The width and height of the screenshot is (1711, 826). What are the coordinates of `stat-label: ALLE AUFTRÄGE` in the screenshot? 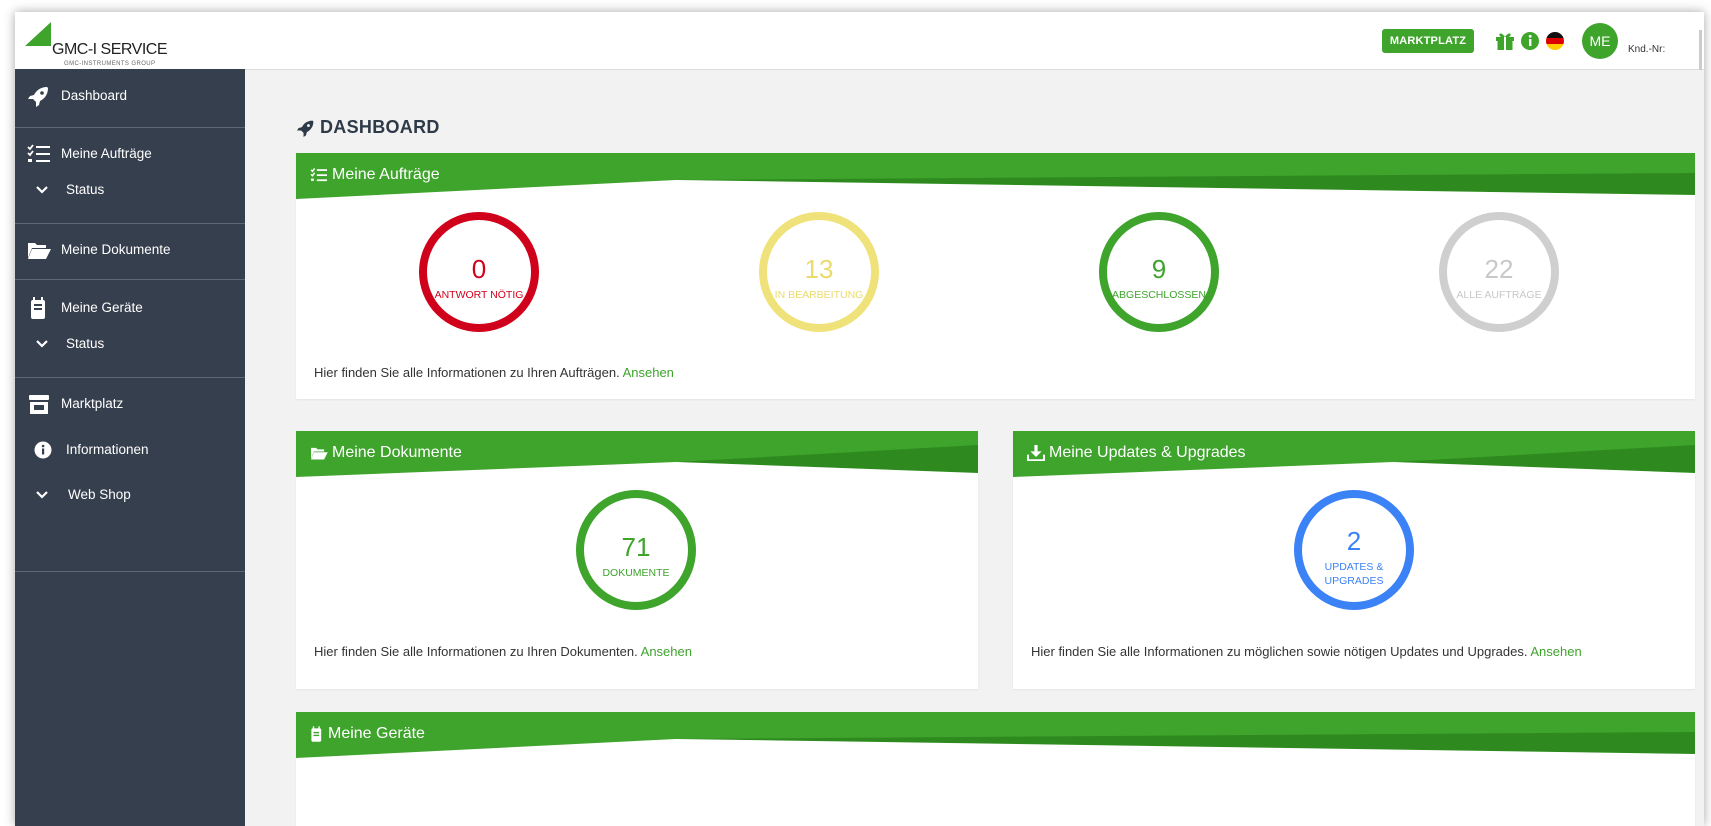 It's located at (1499, 295).